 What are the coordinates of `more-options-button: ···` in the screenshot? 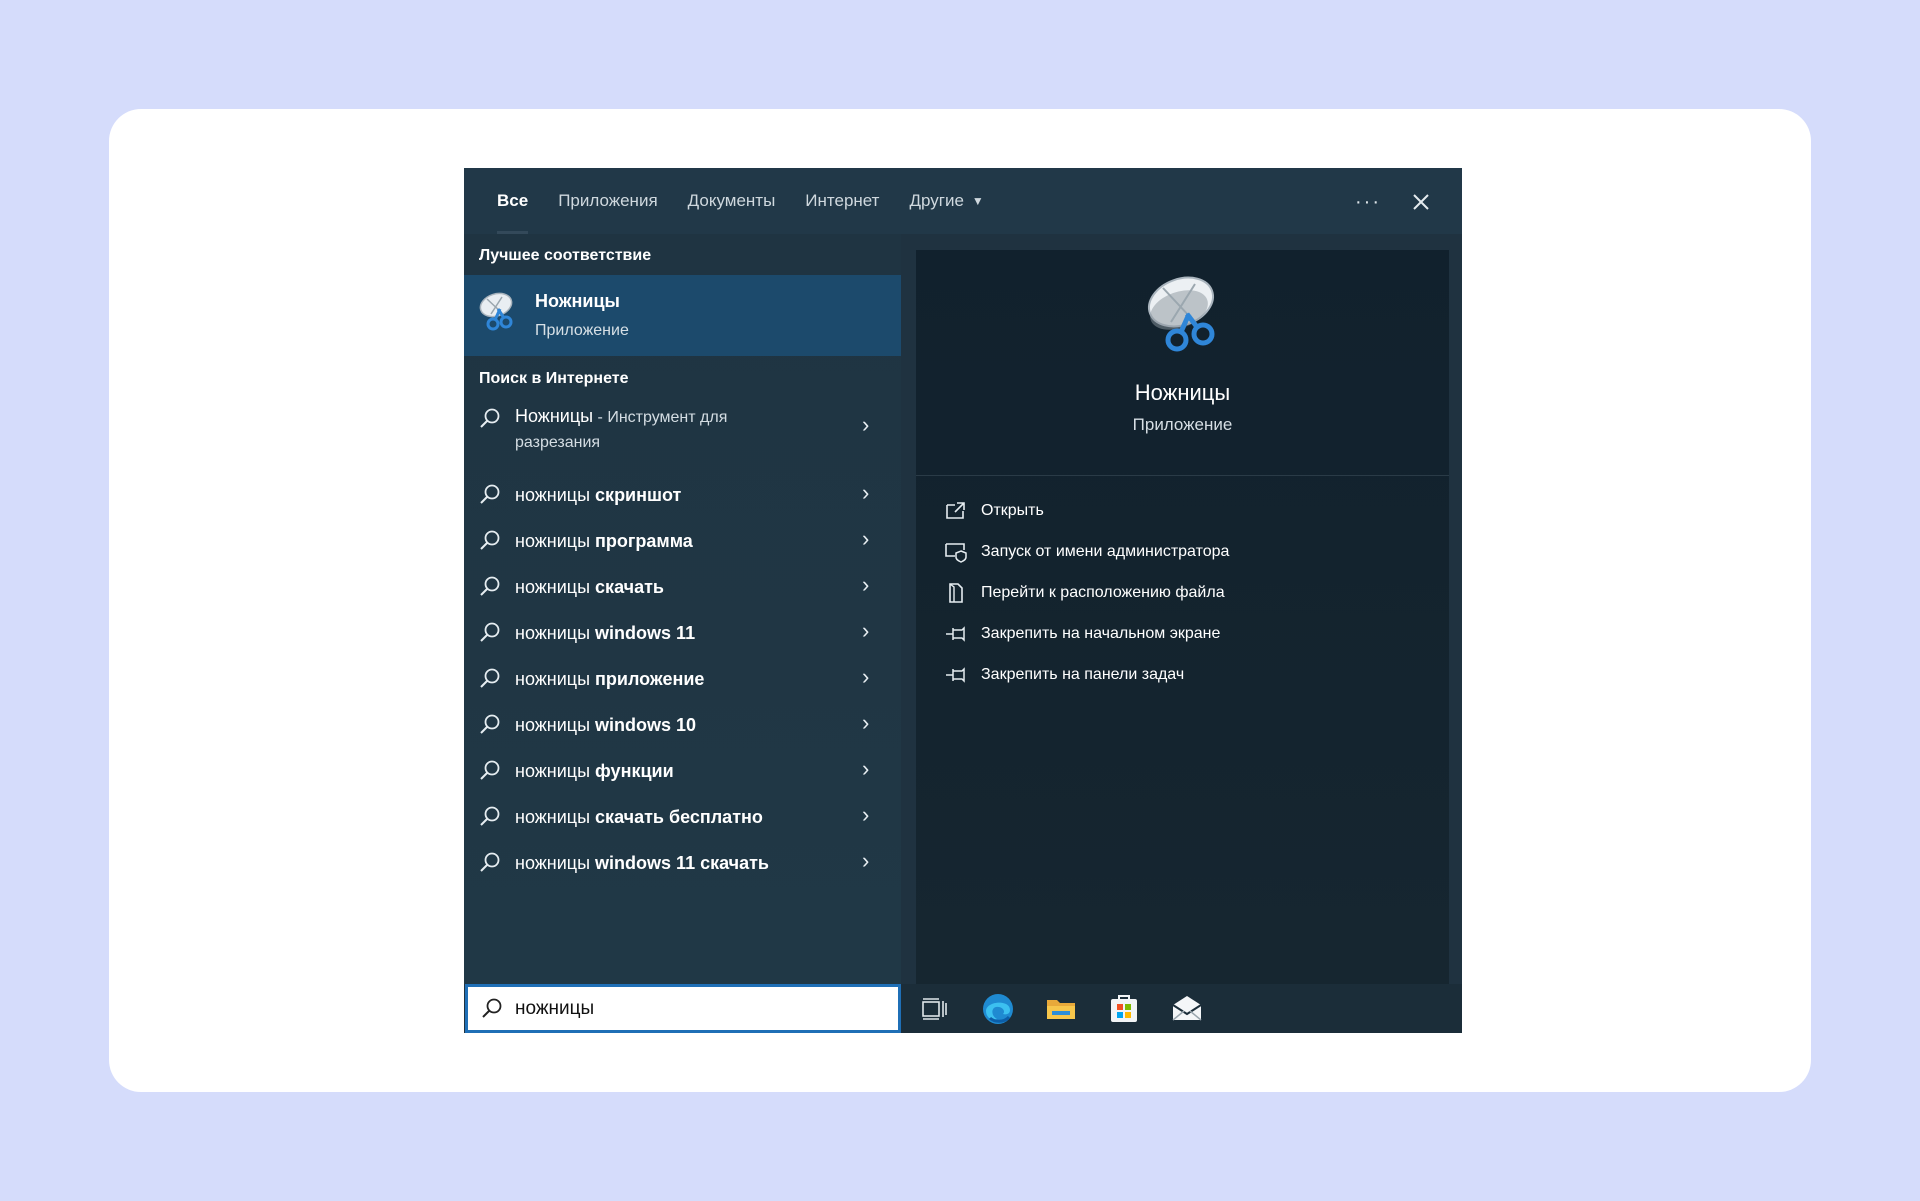 It's located at (1368, 202).